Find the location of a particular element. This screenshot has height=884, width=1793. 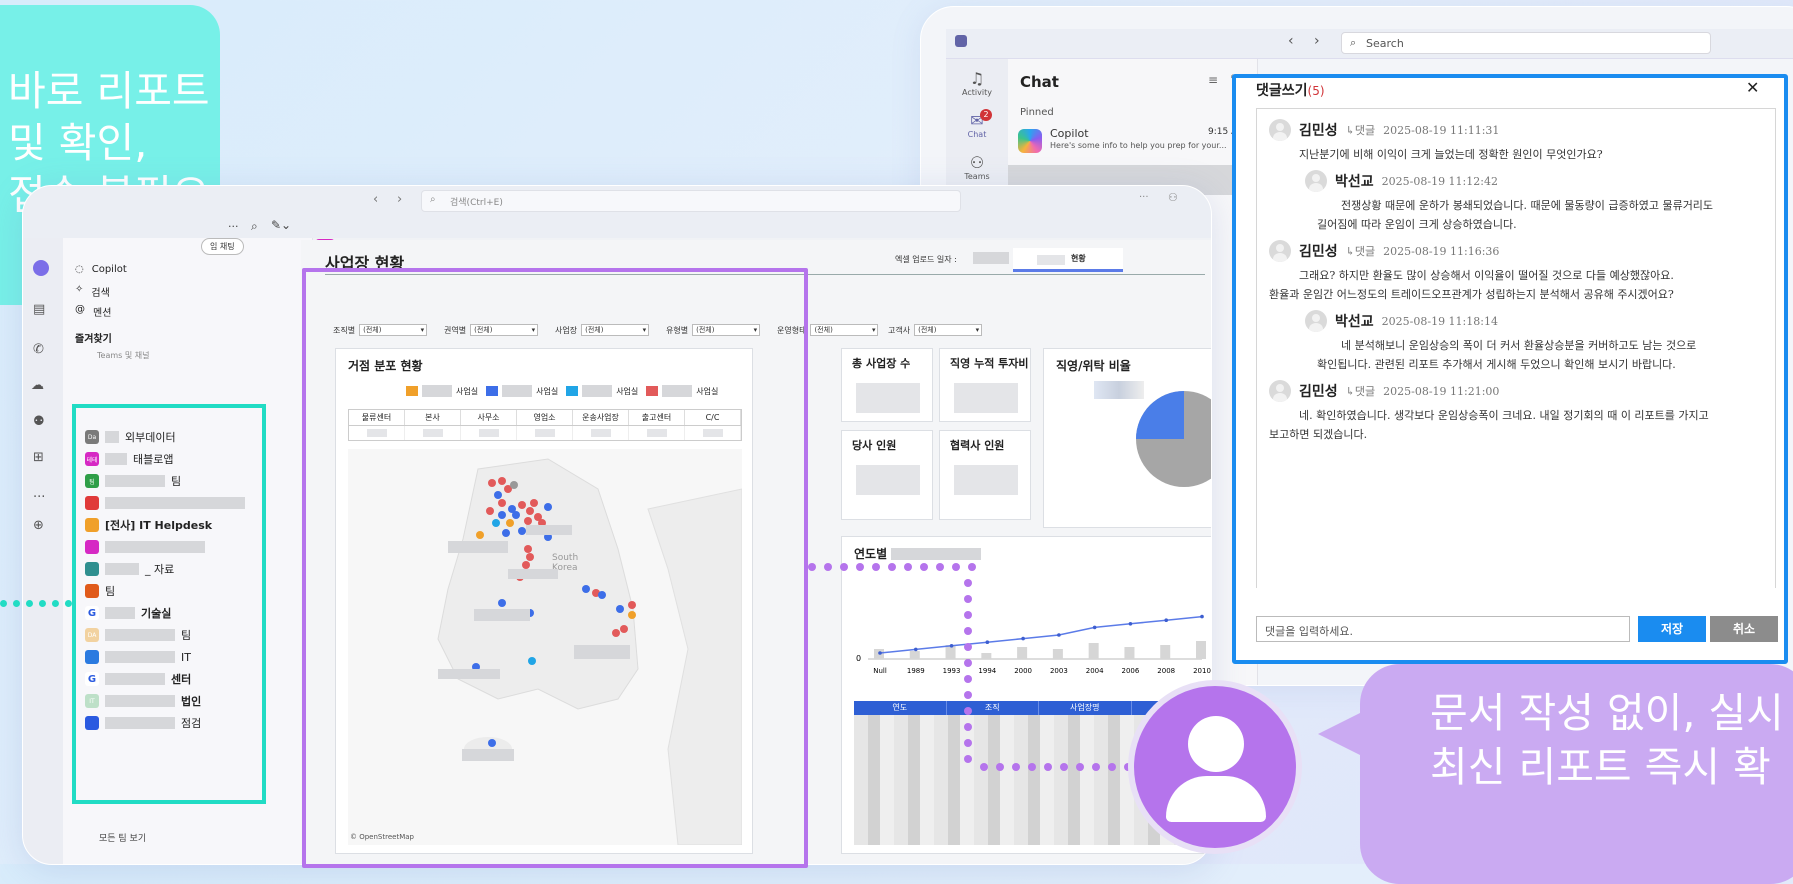

list-table-header: 연도 is located at coordinates (900, 708).